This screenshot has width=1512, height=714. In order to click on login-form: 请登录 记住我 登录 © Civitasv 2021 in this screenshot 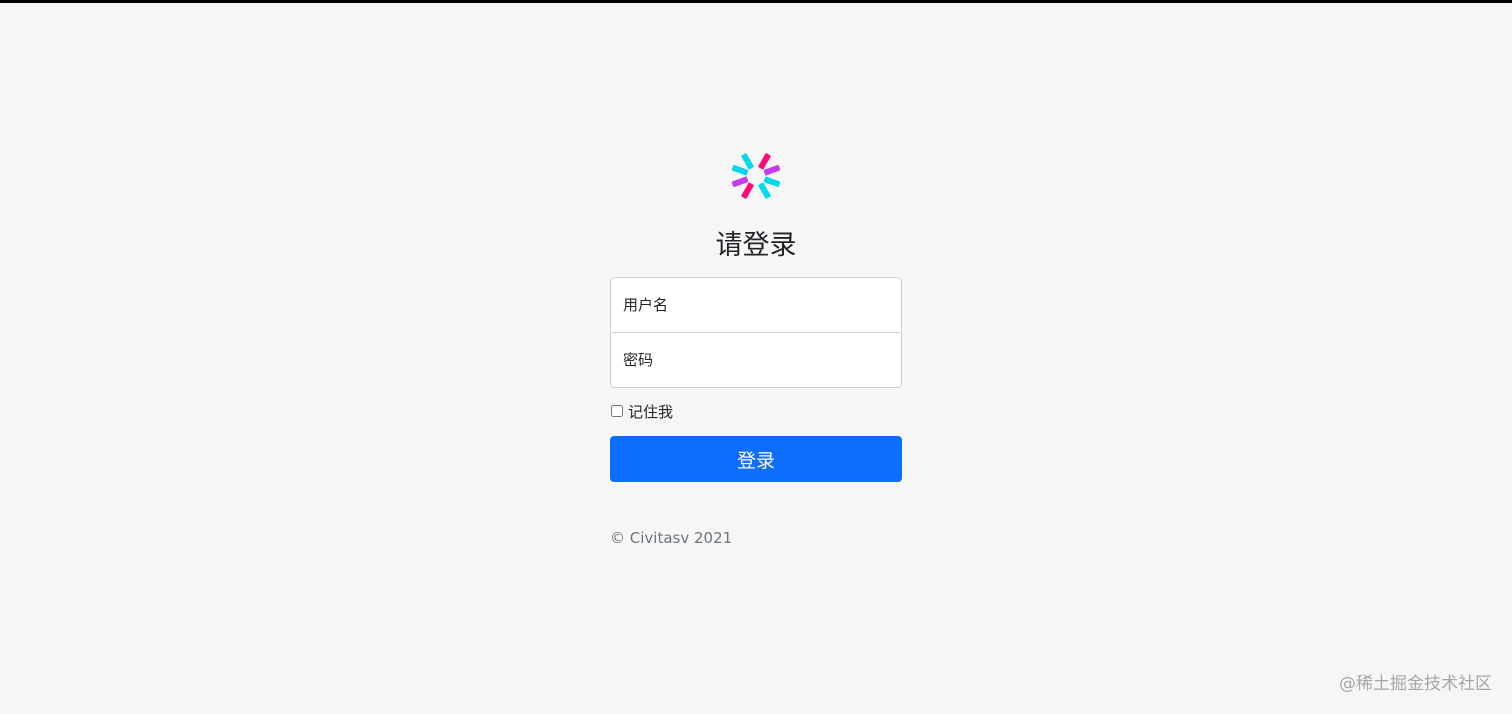, I will do `click(756, 356)`.